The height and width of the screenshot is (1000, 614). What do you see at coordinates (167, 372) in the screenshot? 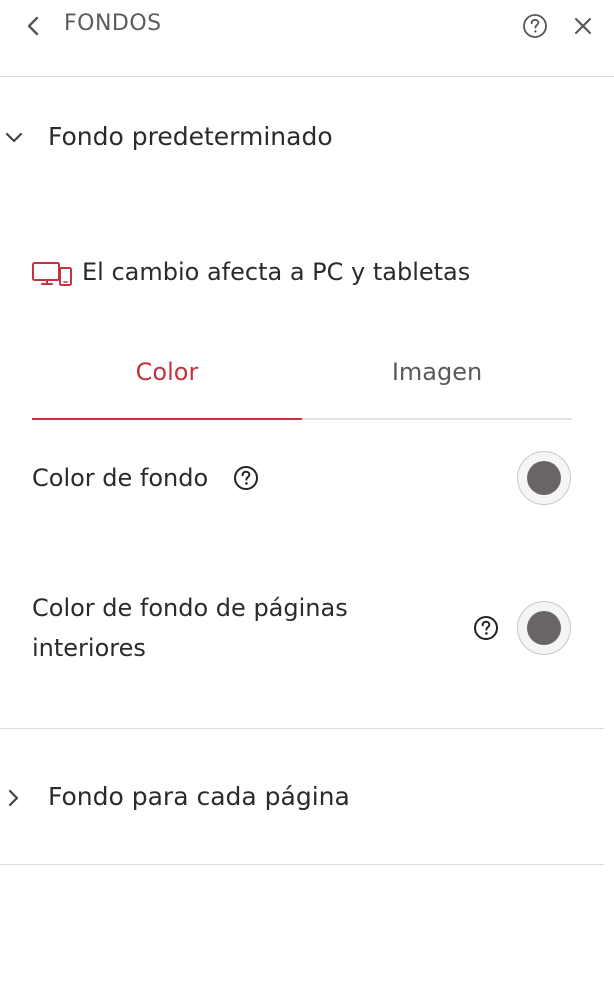
I see `tab-label: Color` at bounding box center [167, 372].